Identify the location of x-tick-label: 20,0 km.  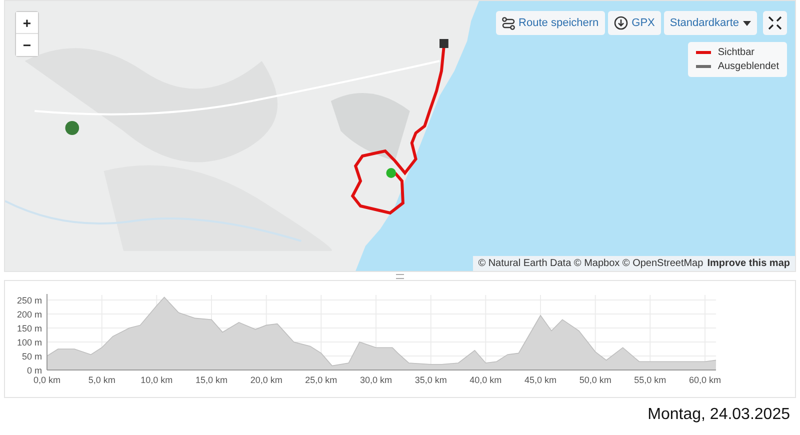
(266, 380).